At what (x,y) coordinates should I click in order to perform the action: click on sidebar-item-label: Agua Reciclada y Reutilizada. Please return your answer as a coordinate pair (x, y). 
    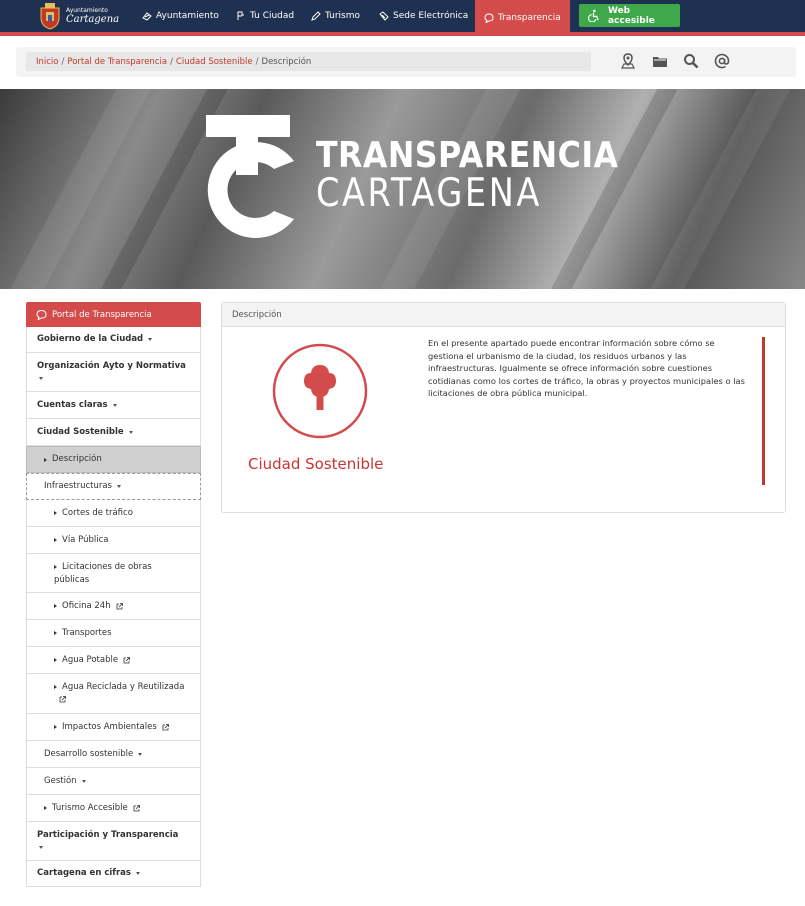
    Looking at the image, I should click on (123, 687).